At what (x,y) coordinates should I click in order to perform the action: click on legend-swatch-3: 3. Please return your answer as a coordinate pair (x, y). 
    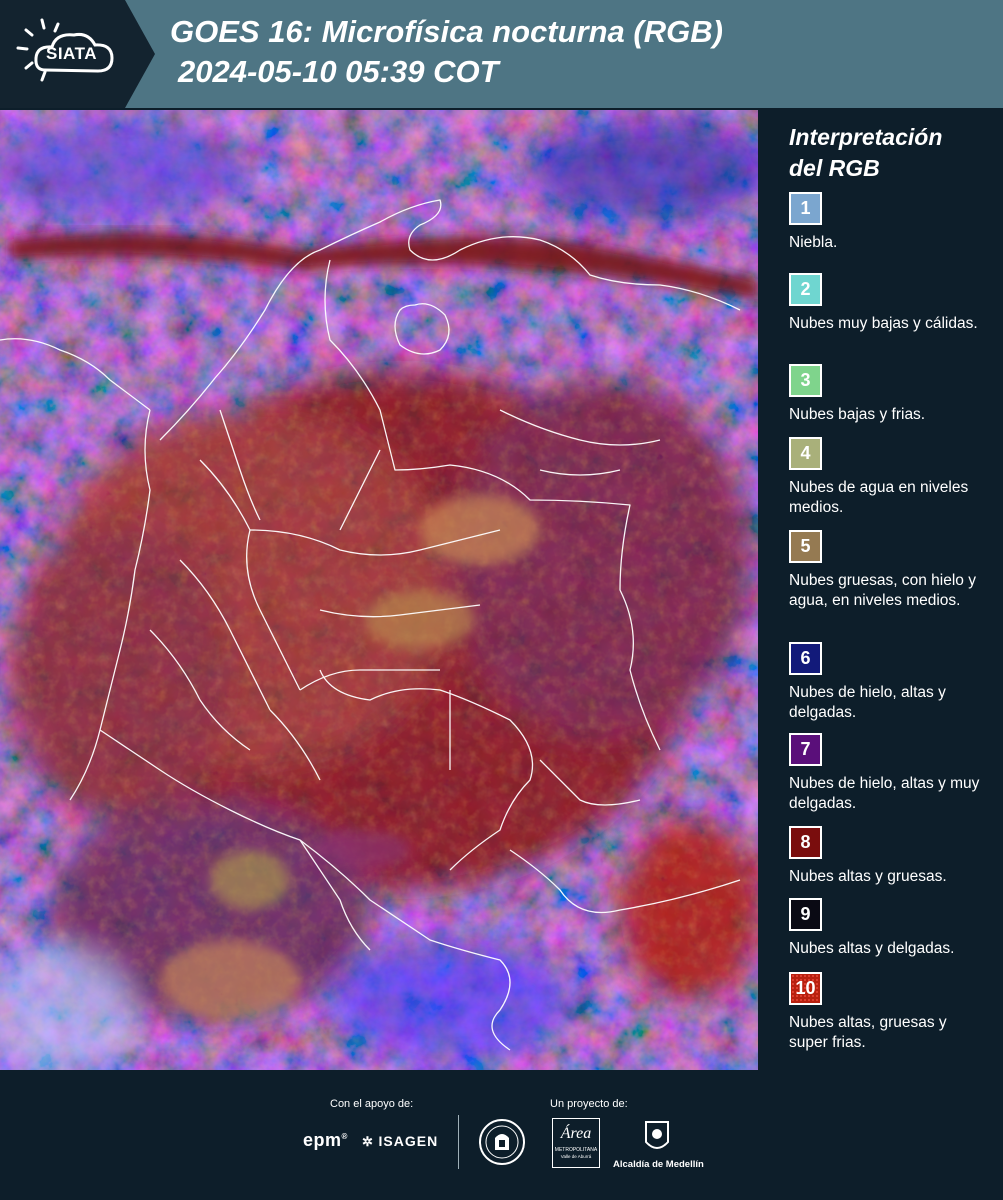
    Looking at the image, I should click on (805, 380).